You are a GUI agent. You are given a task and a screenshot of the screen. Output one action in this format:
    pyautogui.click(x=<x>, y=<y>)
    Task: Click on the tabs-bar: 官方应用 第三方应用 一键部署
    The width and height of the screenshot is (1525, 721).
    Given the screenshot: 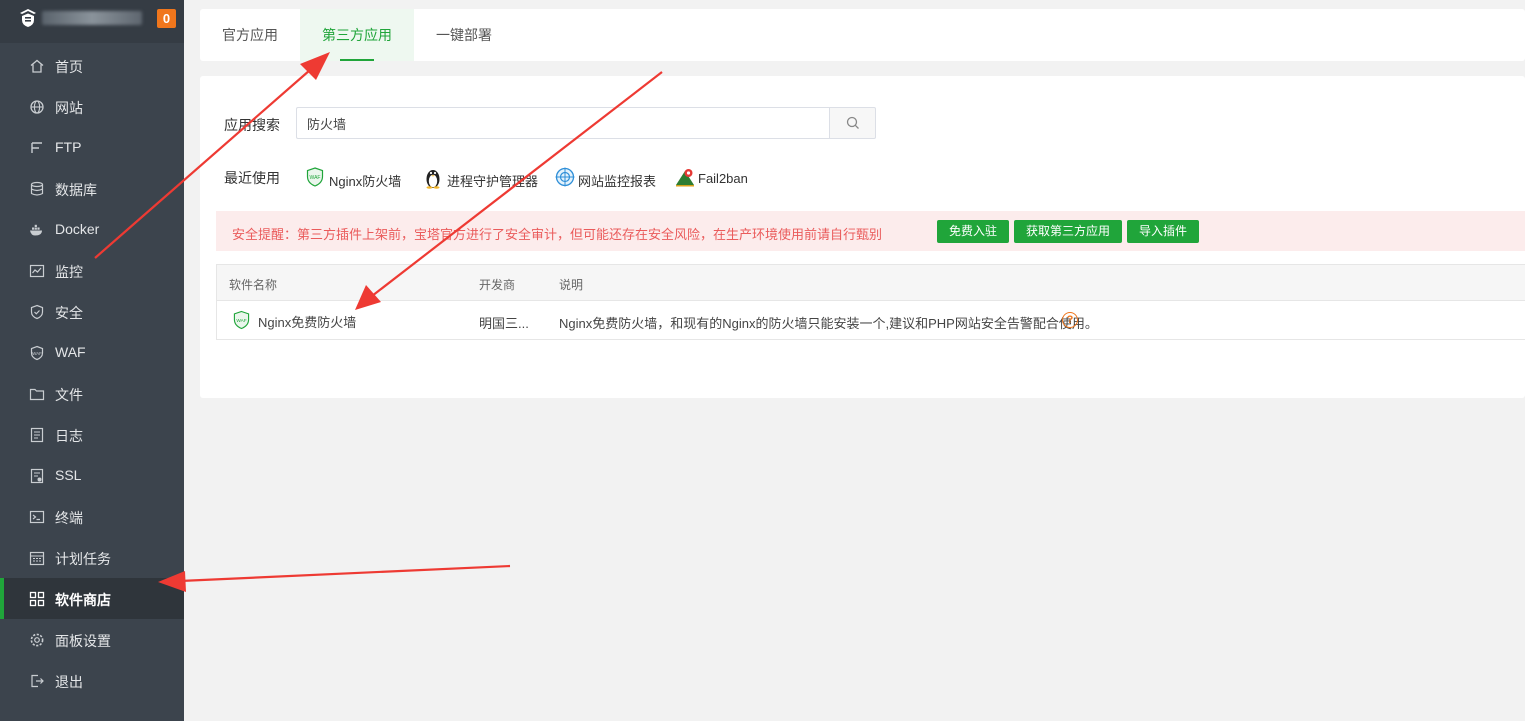 What is the action you would take?
    pyautogui.click(x=862, y=35)
    